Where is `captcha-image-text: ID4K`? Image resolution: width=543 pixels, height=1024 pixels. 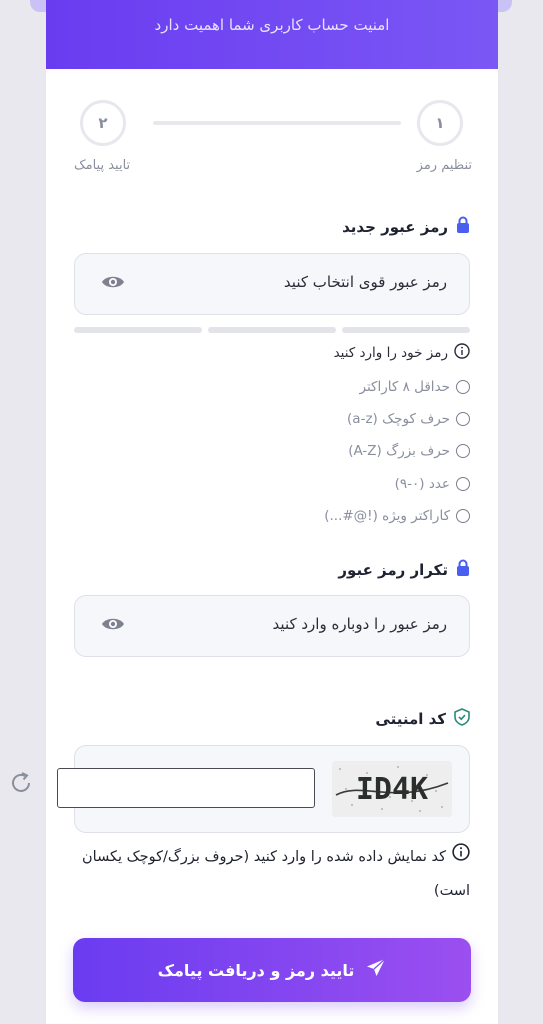 captcha-image-text: ID4K is located at coordinates (392, 789).